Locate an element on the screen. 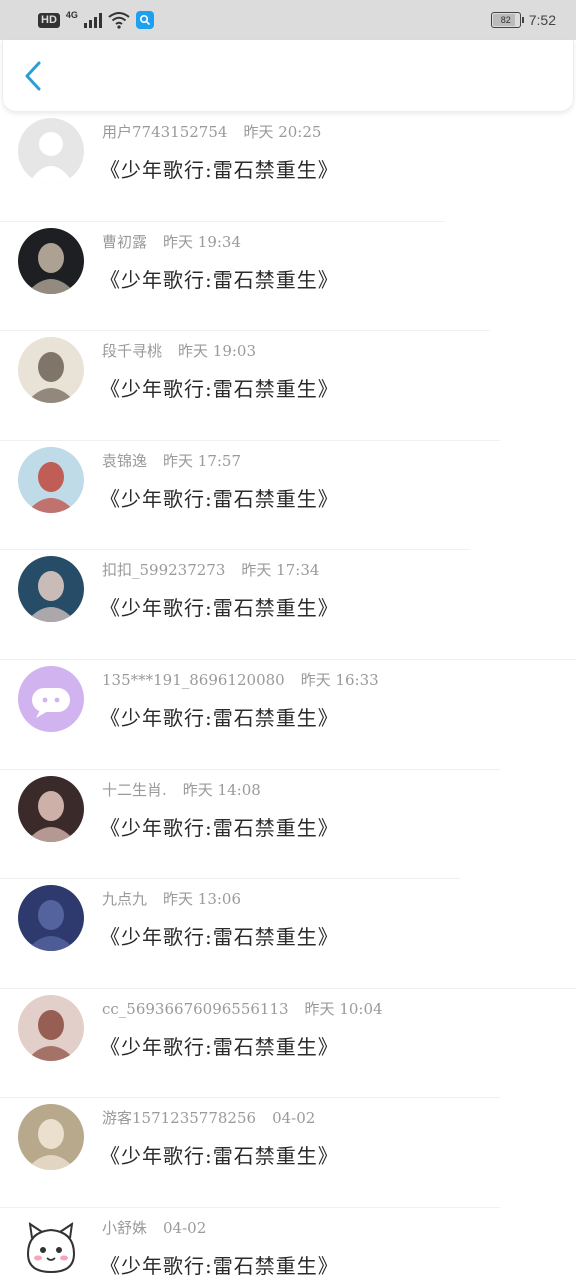 This screenshot has height=1280, width=576. comment-meta: 袁锦逸 昨天 17:57 is located at coordinates (171, 460).